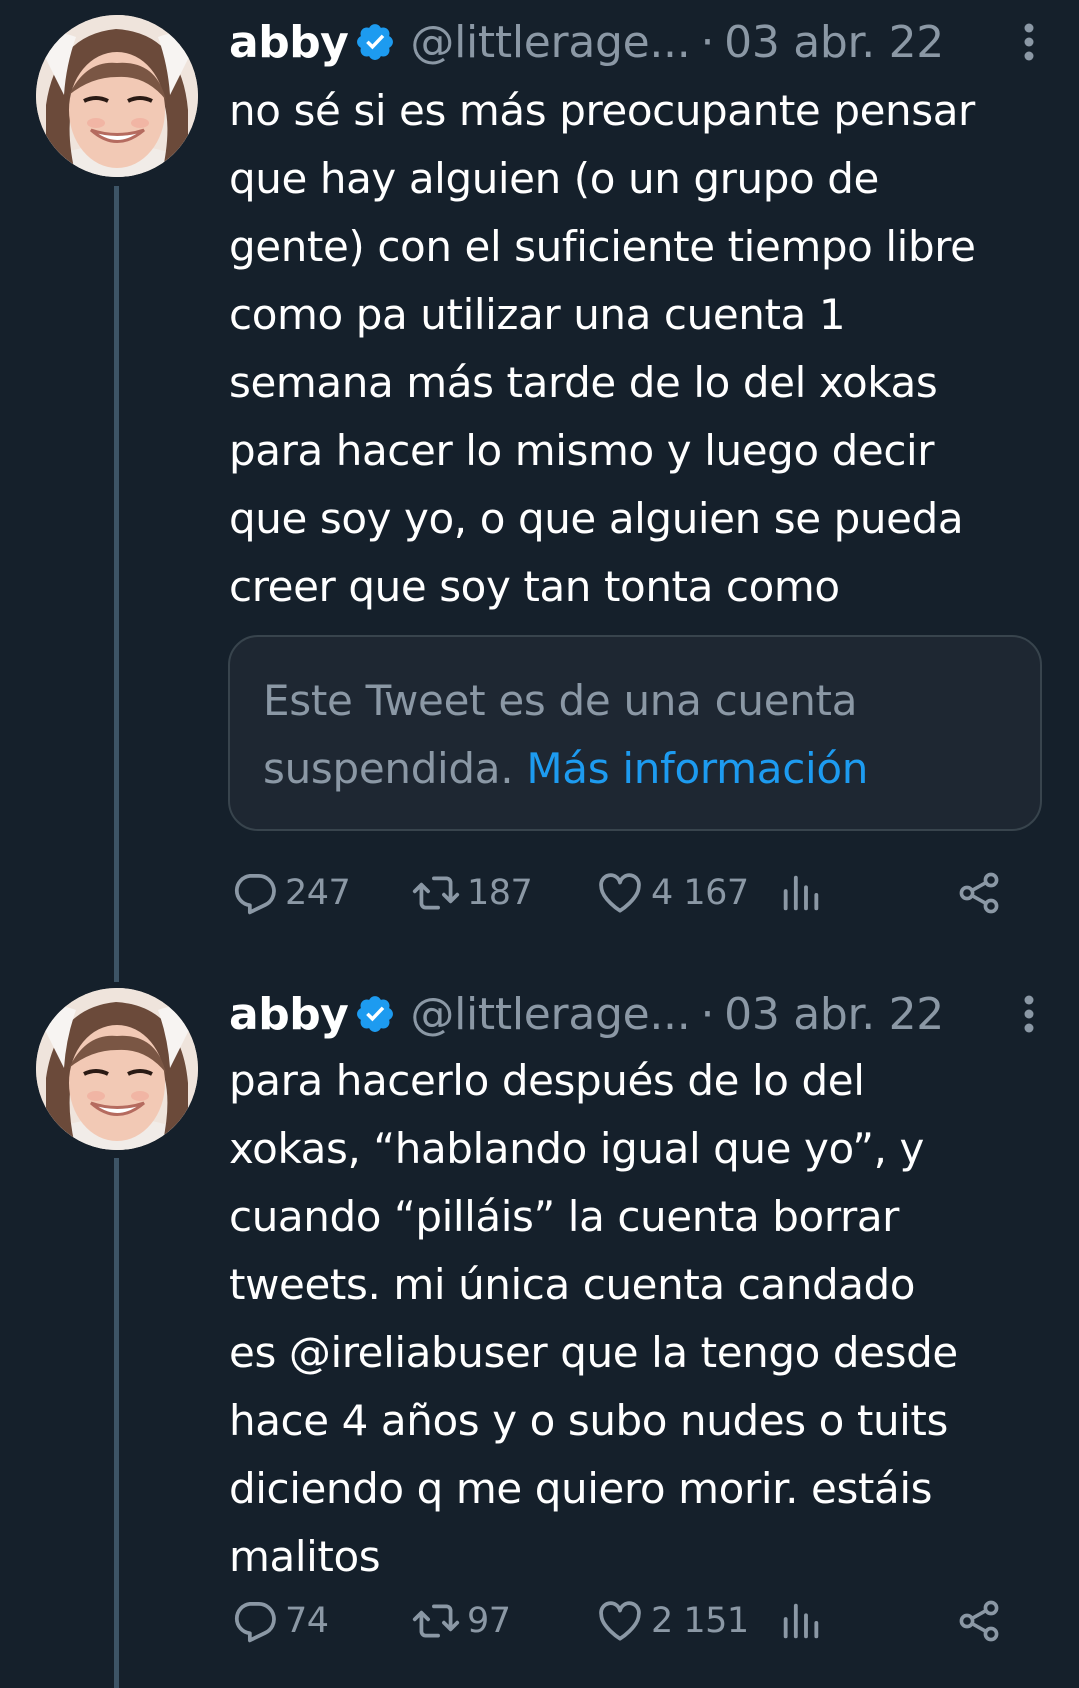 This screenshot has height=1688, width=1079. What do you see at coordinates (596, 518) in the screenshot?
I see `tweet-text-line: que soy yo, o que alguien se pueda` at bounding box center [596, 518].